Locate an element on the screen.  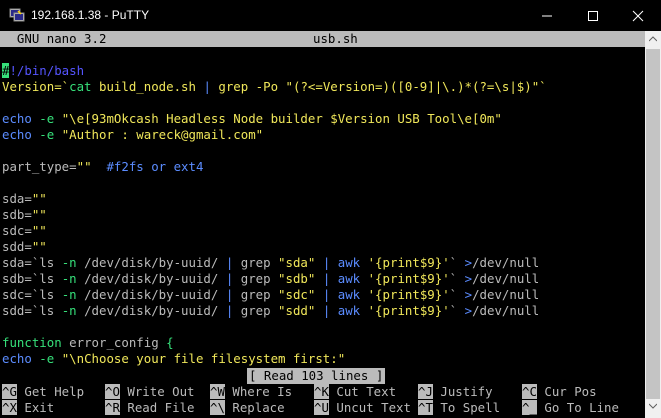
shortcut-replace: ^\ Replace is located at coordinates (258, 408).